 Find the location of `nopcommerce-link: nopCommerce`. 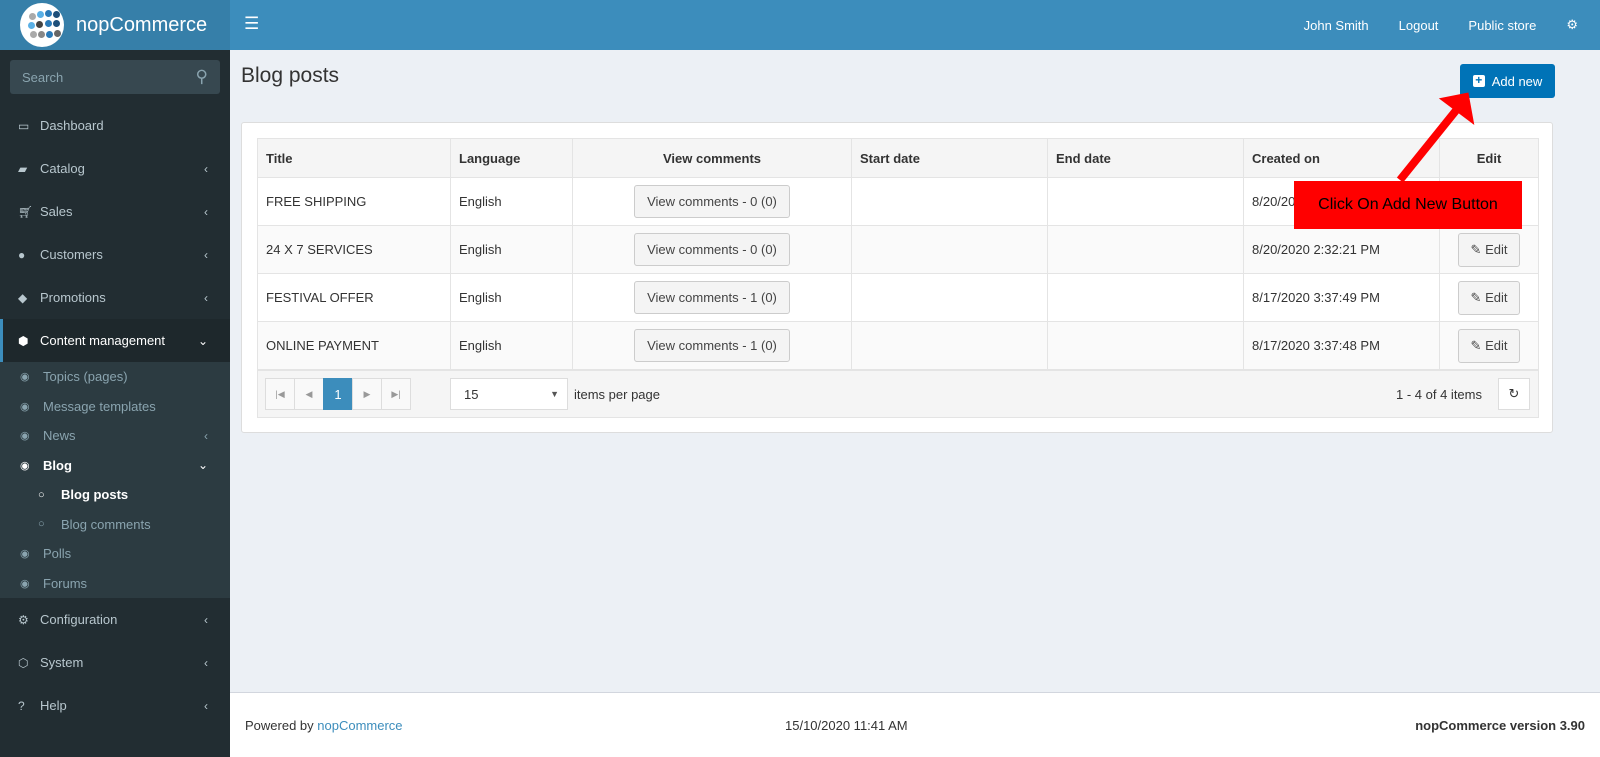

nopcommerce-link: nopCommerce is located at coordinates (359, 725).